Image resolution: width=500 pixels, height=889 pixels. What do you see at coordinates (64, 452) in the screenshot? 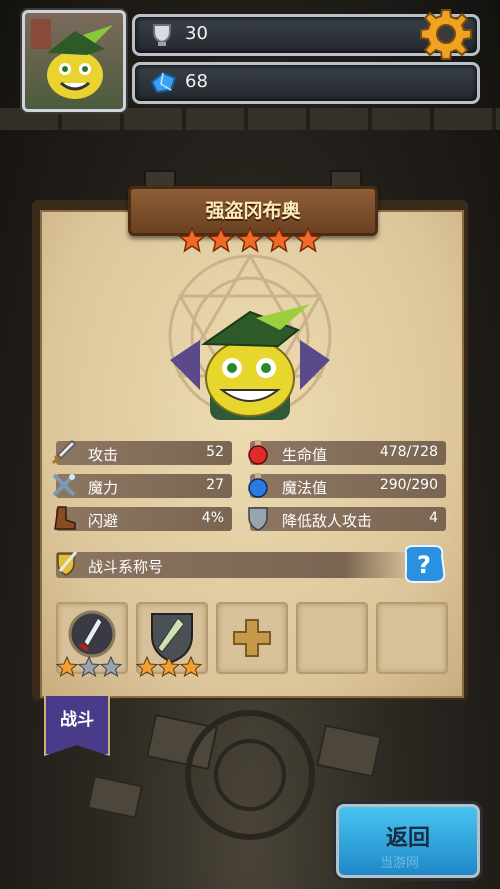
I see `sword-icon` at bounding box center [64, 452].